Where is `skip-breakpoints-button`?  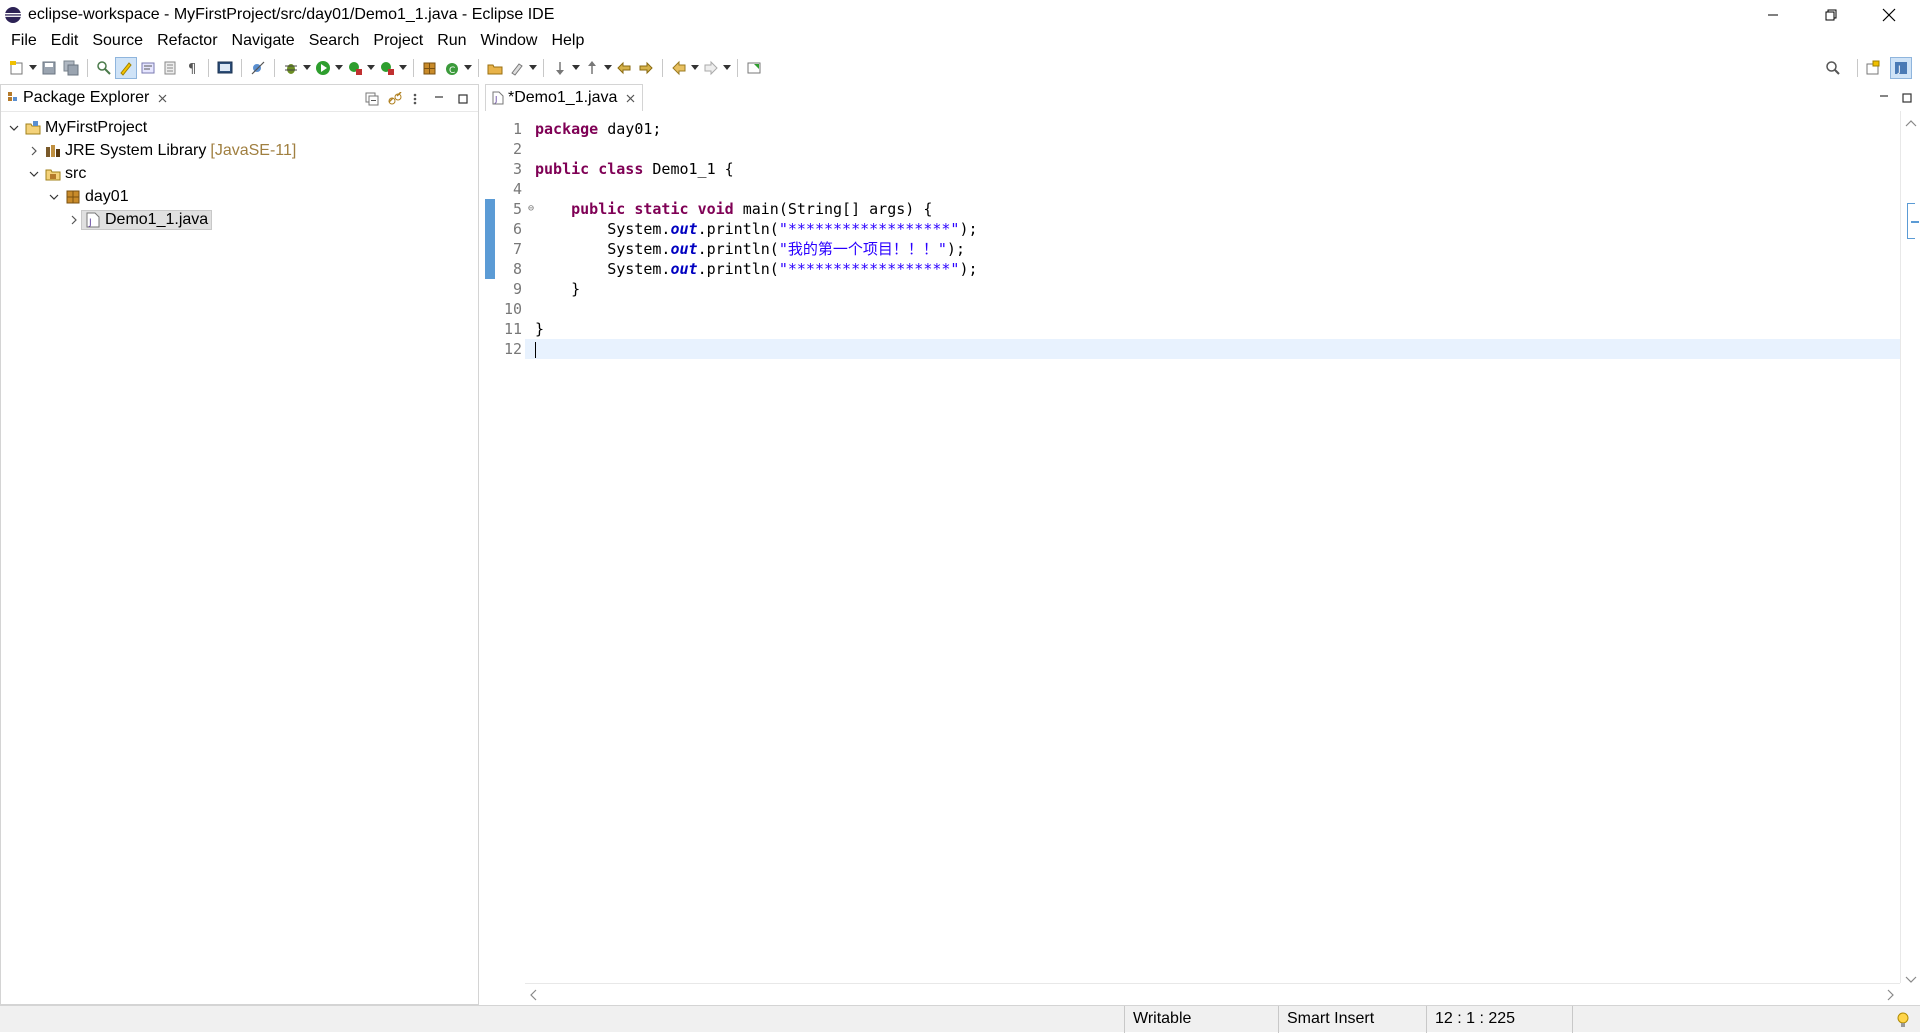
skip-breakpoints-button is located at coordinates (258, 68).